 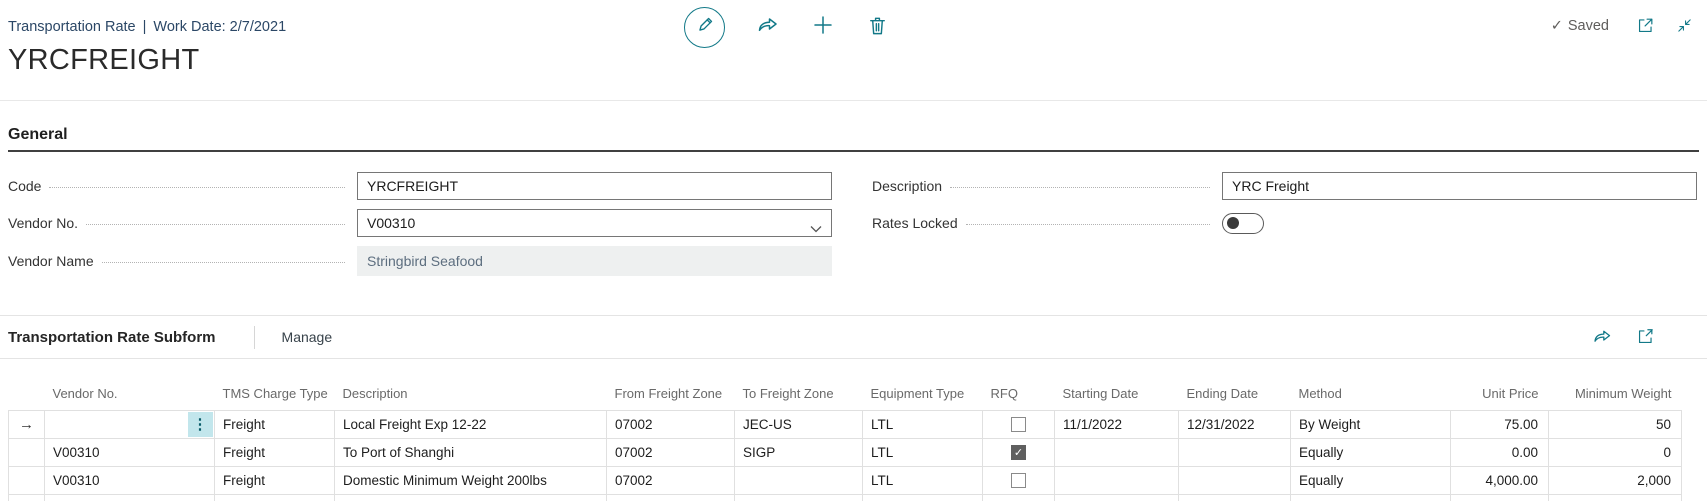 I want to click on collapse-icon, so click(x=1684, y=25).